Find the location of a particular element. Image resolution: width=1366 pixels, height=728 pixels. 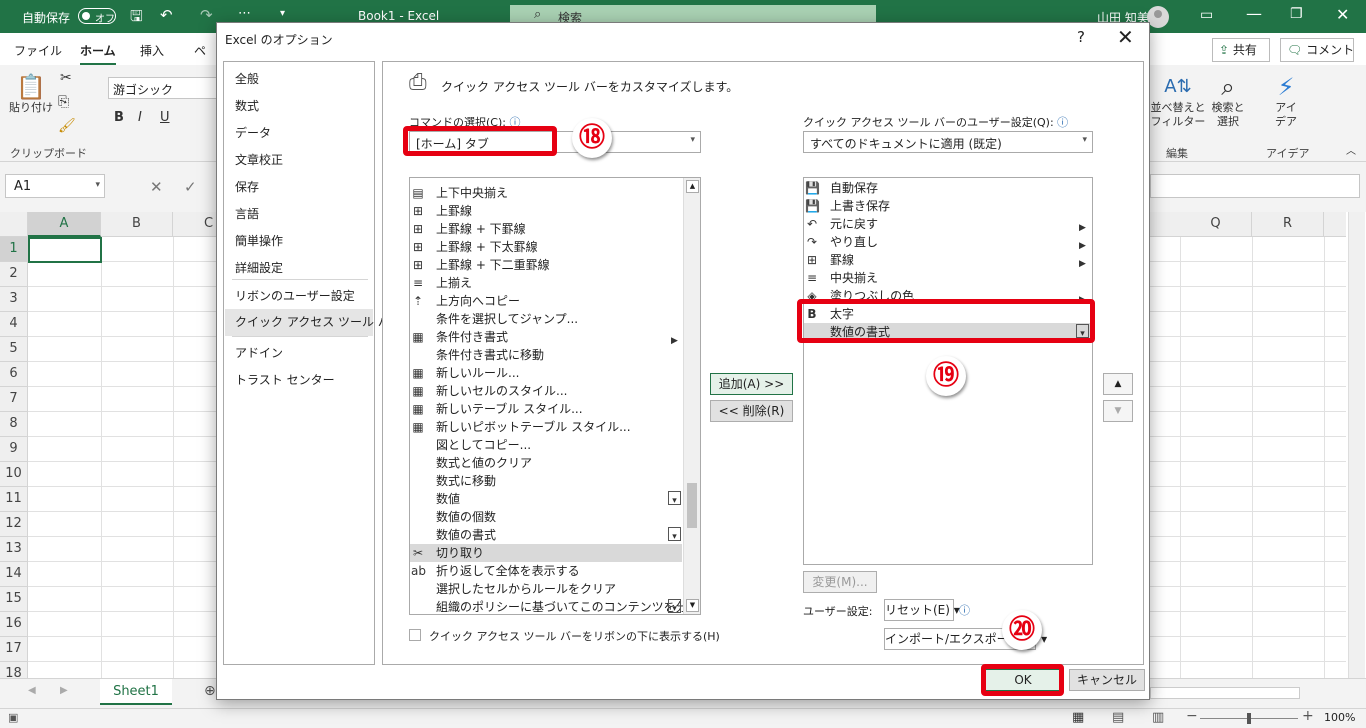

command-item: ▤ 上下中央揃え is located at coordinates (546, 193).